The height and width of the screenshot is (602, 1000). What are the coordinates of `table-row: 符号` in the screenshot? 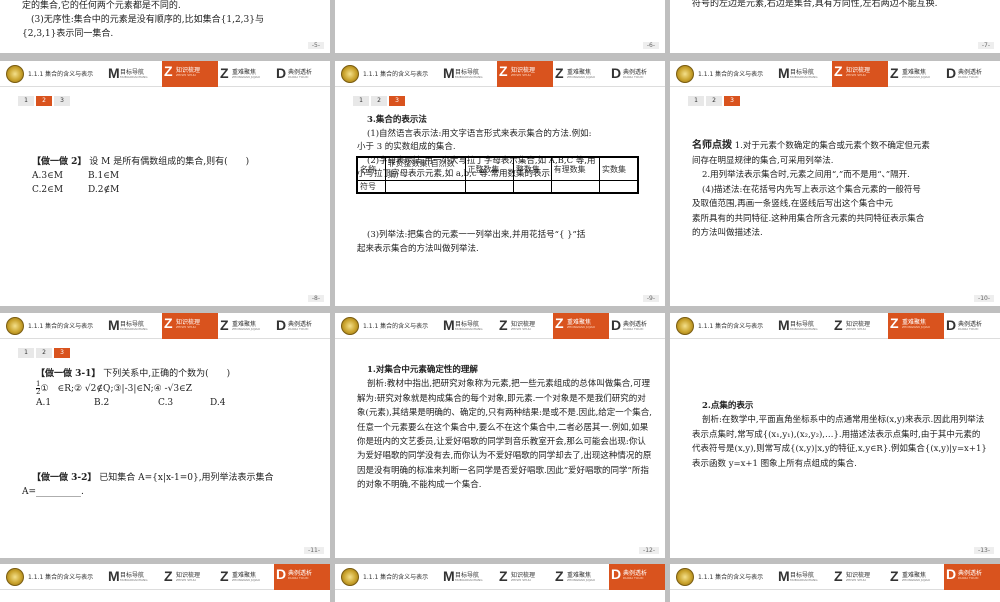 It's located at (497, 187).